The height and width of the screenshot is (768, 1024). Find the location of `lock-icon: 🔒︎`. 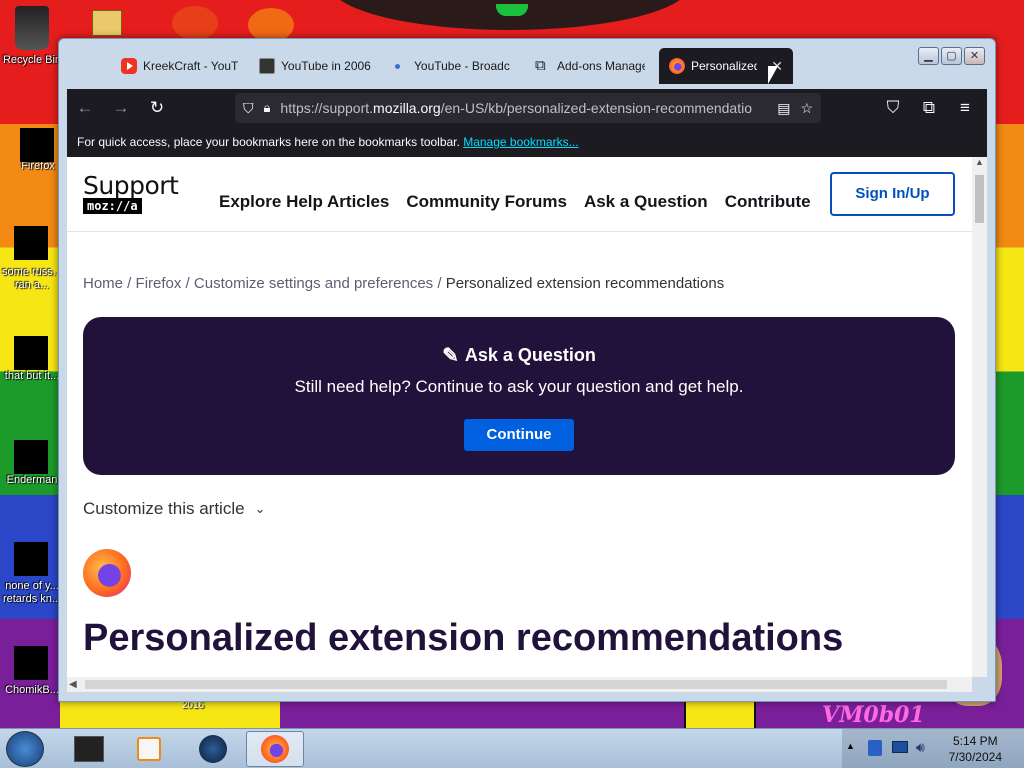

lock-icon: 🔒︎ is located at coordinates (267, 108).